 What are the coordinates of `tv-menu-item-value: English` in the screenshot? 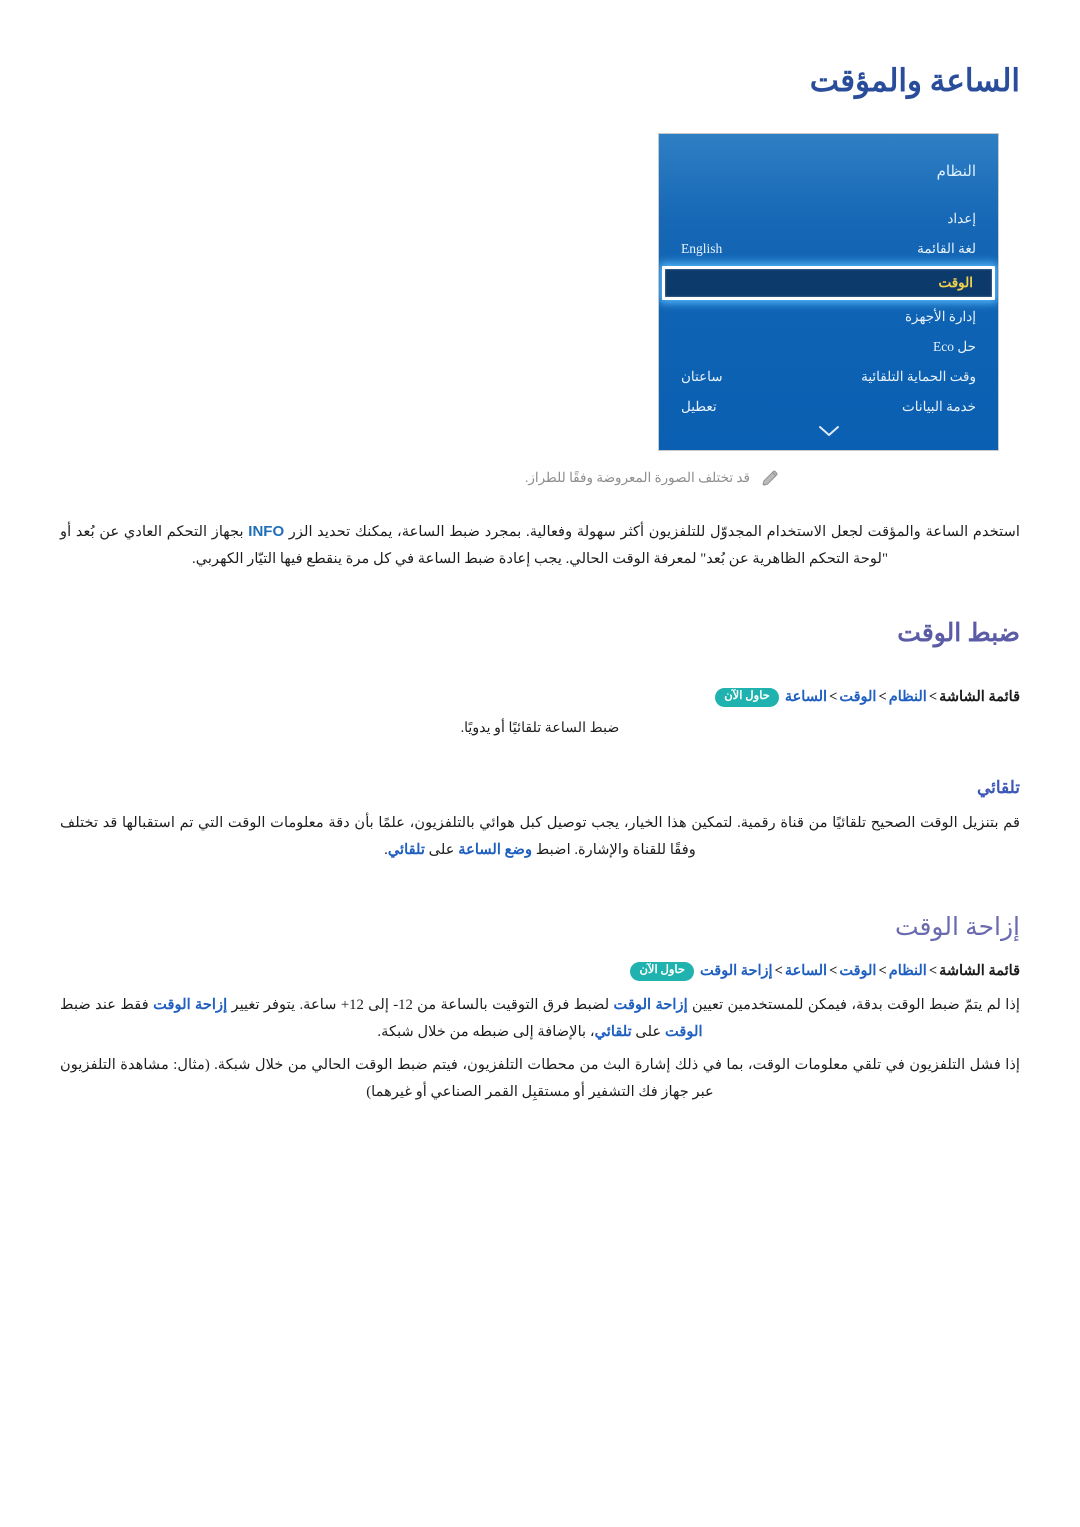 It's located at (702, 248).